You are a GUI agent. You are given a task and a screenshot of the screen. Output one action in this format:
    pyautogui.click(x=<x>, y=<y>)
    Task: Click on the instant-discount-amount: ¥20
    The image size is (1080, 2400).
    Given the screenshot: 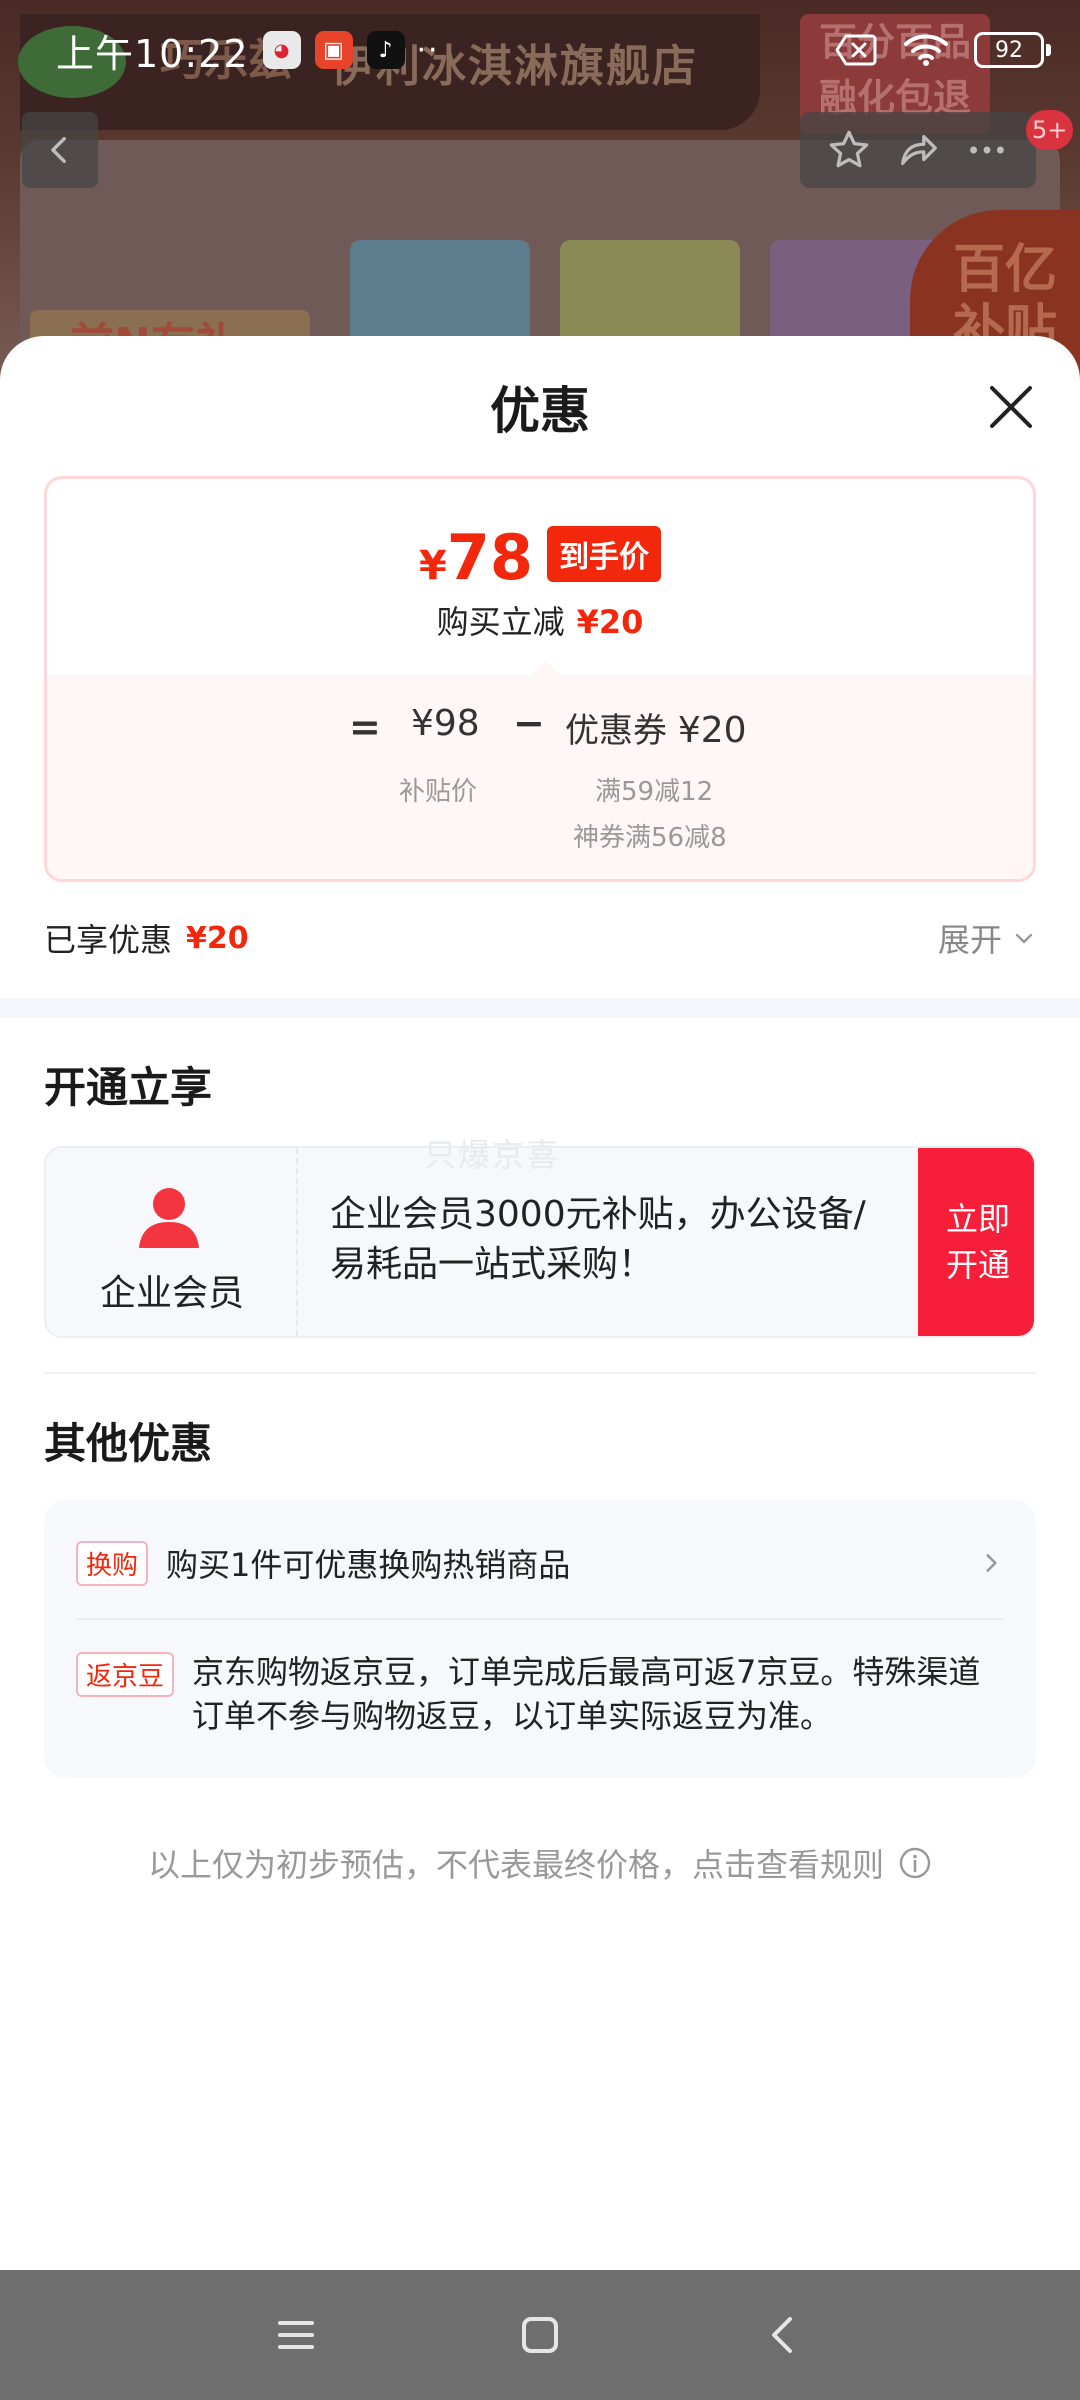 What is the action you would take?
    pyautogui.click(x=610, y=622)
    